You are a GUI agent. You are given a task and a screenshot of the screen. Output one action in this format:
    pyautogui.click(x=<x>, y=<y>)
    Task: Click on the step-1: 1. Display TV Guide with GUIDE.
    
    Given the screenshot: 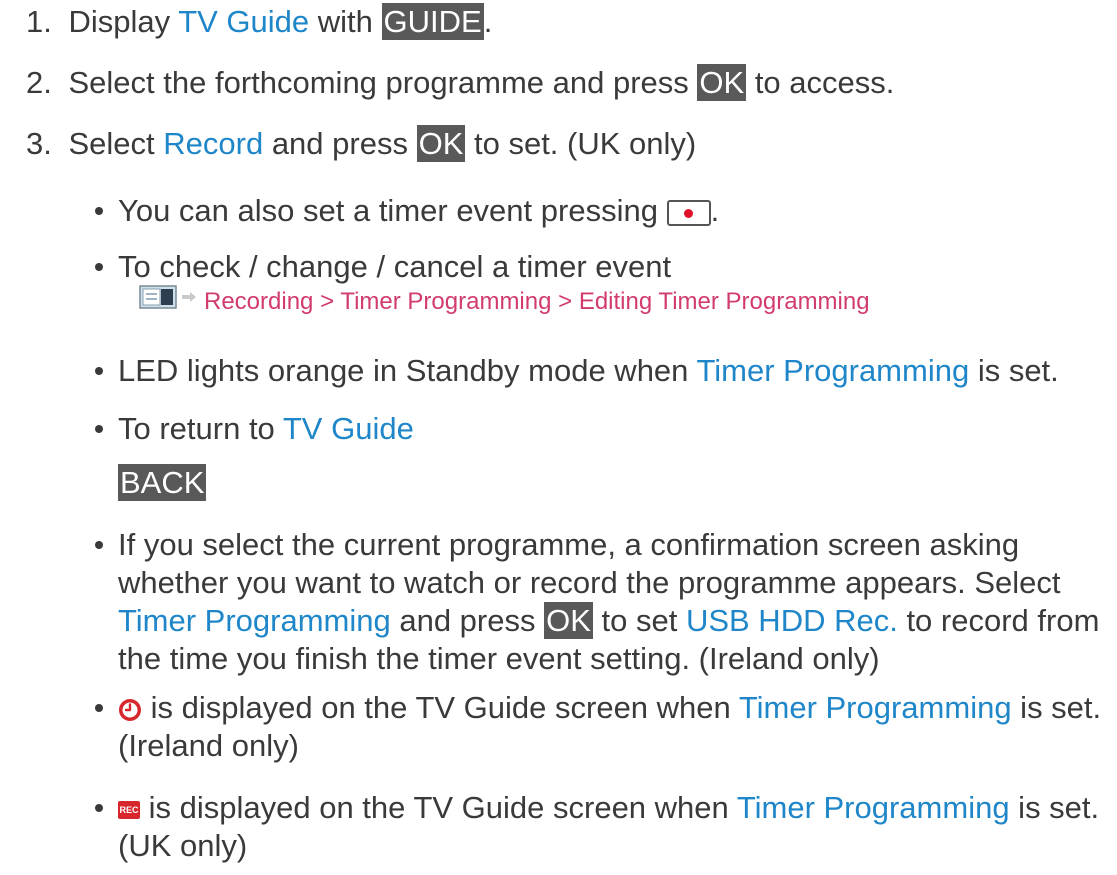 What is the action you would take?
    pyautogui.click(x=259, y=22)
    